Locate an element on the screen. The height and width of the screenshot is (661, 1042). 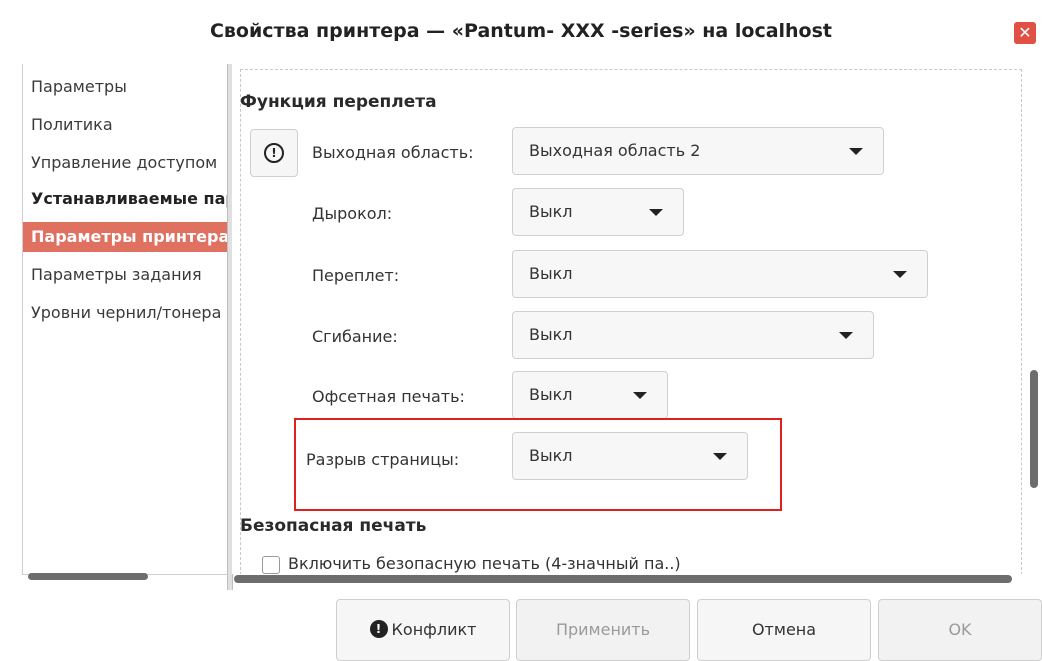
conflict-button-label: Конфликт is located at coordinates (434, 629).